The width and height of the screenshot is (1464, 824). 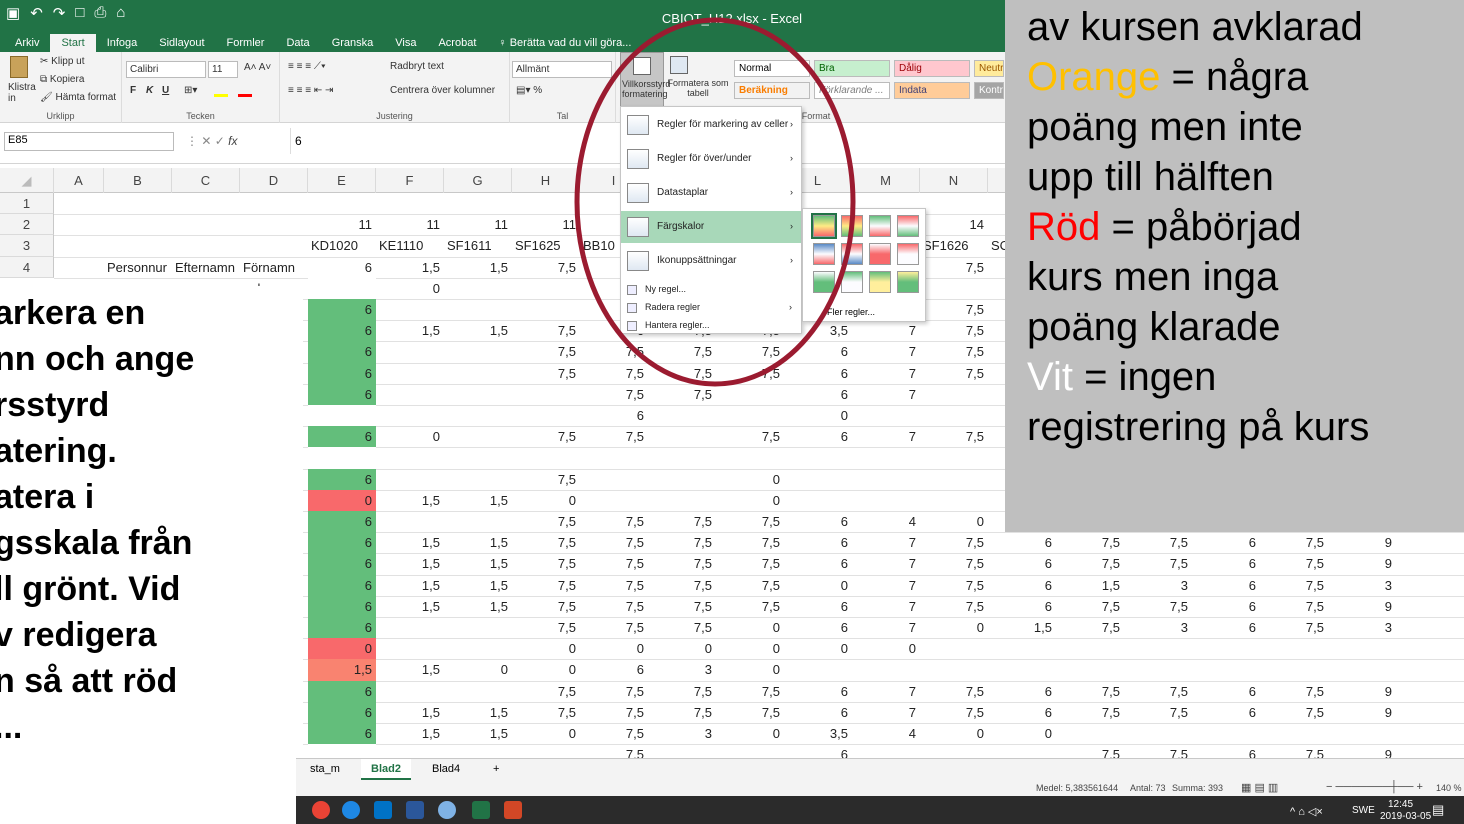 I want to click on grid-cell: KE1110, so click(x=410, y=245).